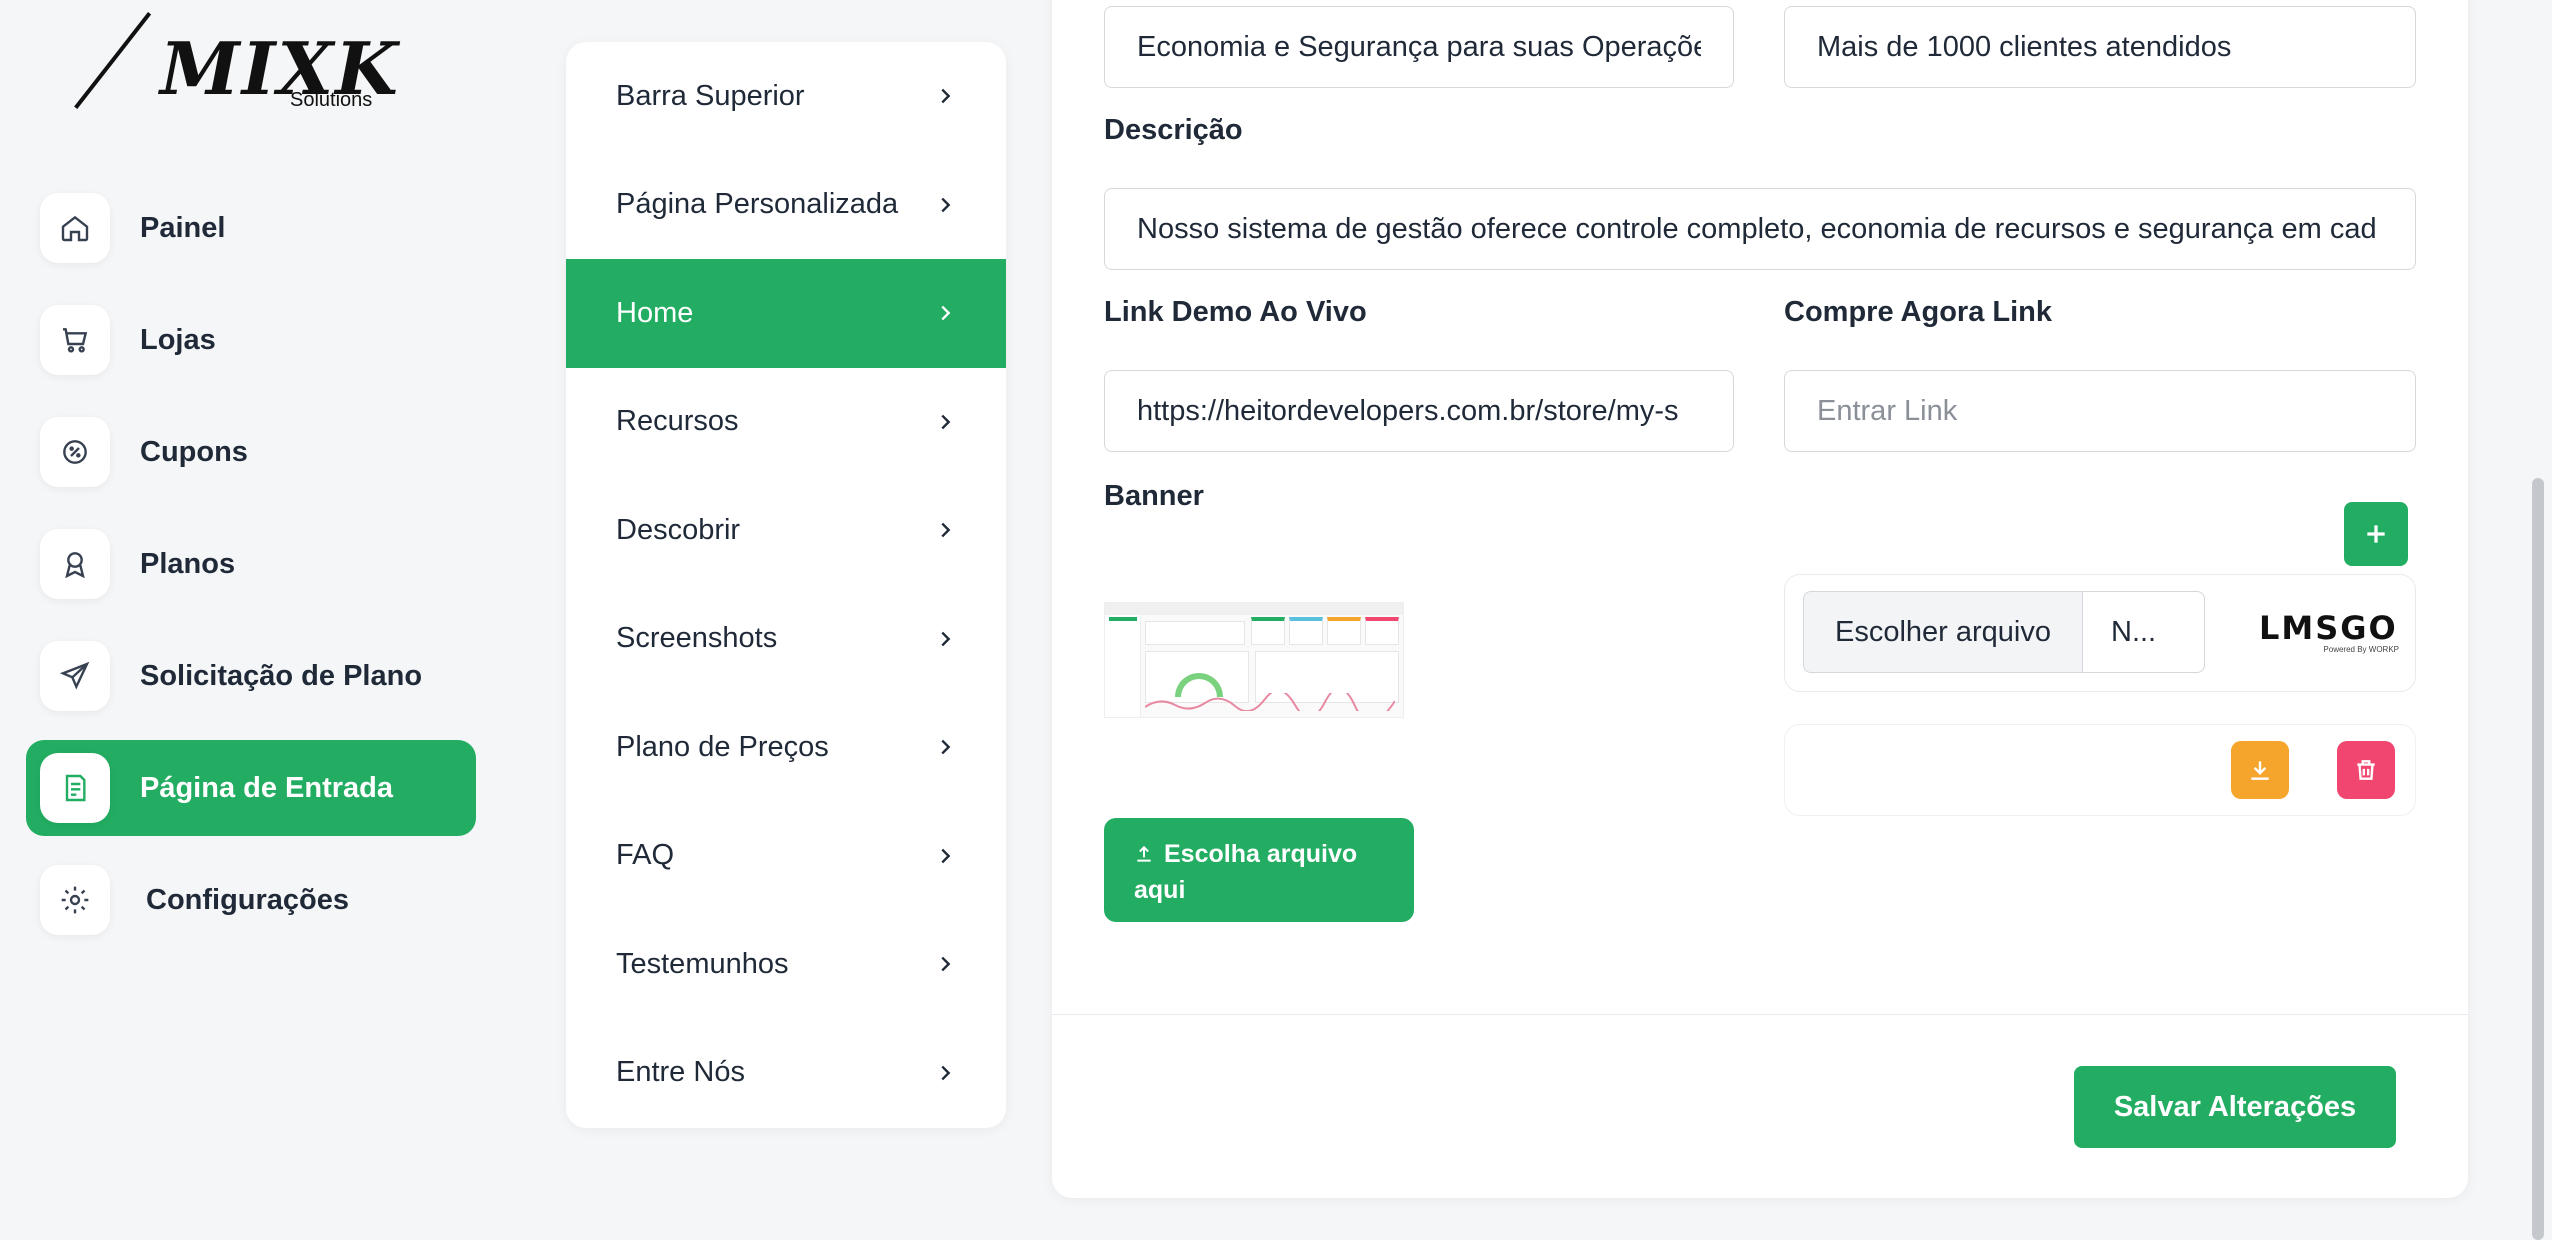 This screenshot has height=1240, width=2552. What do you see at coordinates (75, 340) in the screenshot?
I see `cart-icon` at bounding box center [75, 340].